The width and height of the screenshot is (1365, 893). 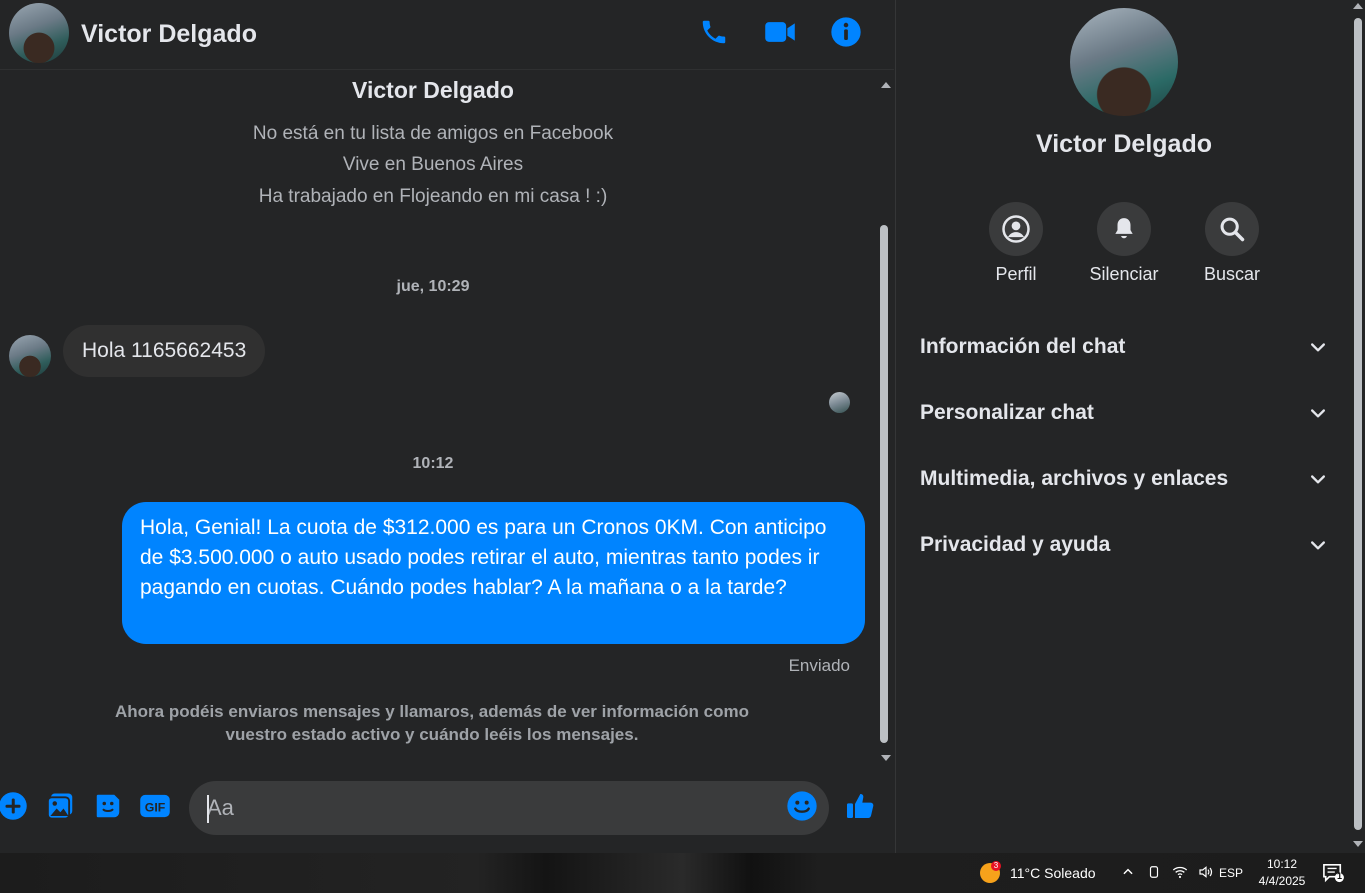 What do you see at coordinates (1016, 274) in the screenshot?
I see `profile-label: Perfil` at bounding box center [1016, 274].